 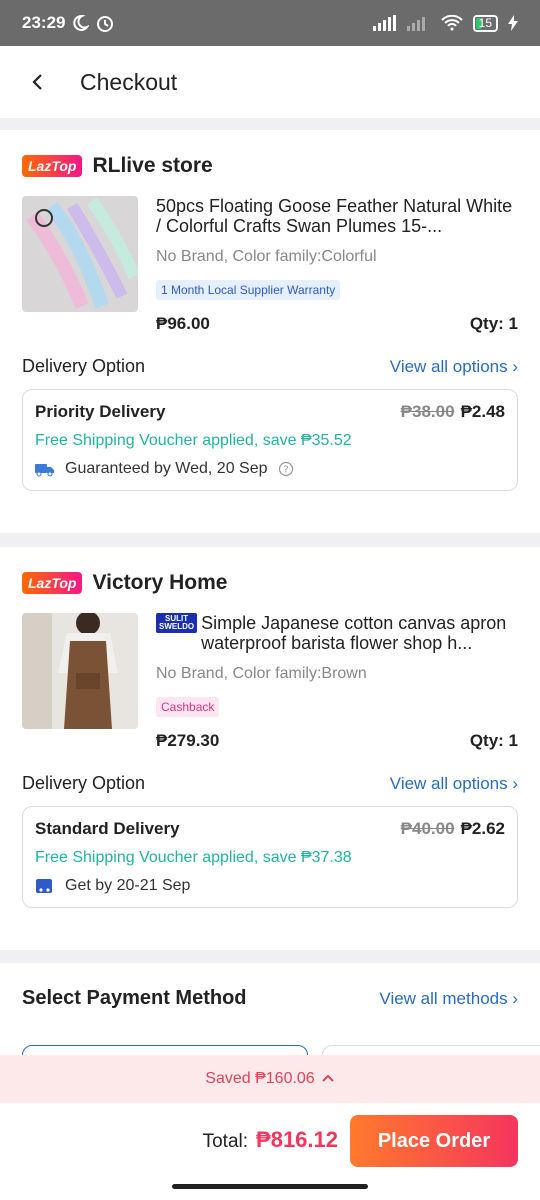 I want to click on help-icon: ?, so click(x=286, y=469).